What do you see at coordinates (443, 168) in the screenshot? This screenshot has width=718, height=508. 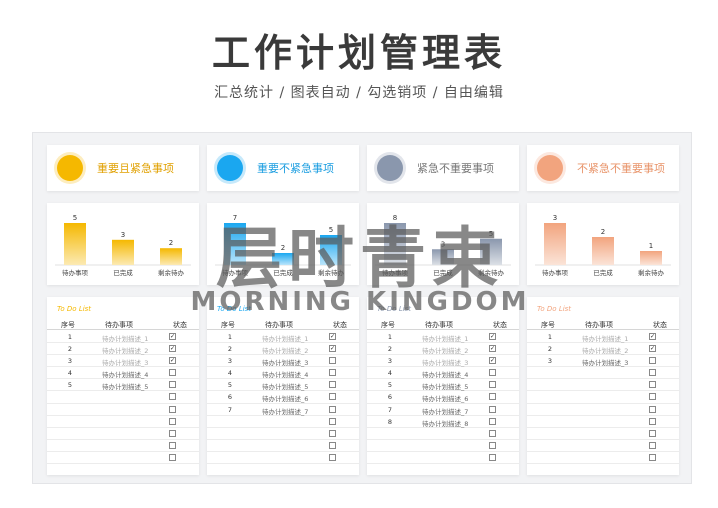 I see `quadrant-header: 紧急不重要事项` at bounding box center [443, 168].